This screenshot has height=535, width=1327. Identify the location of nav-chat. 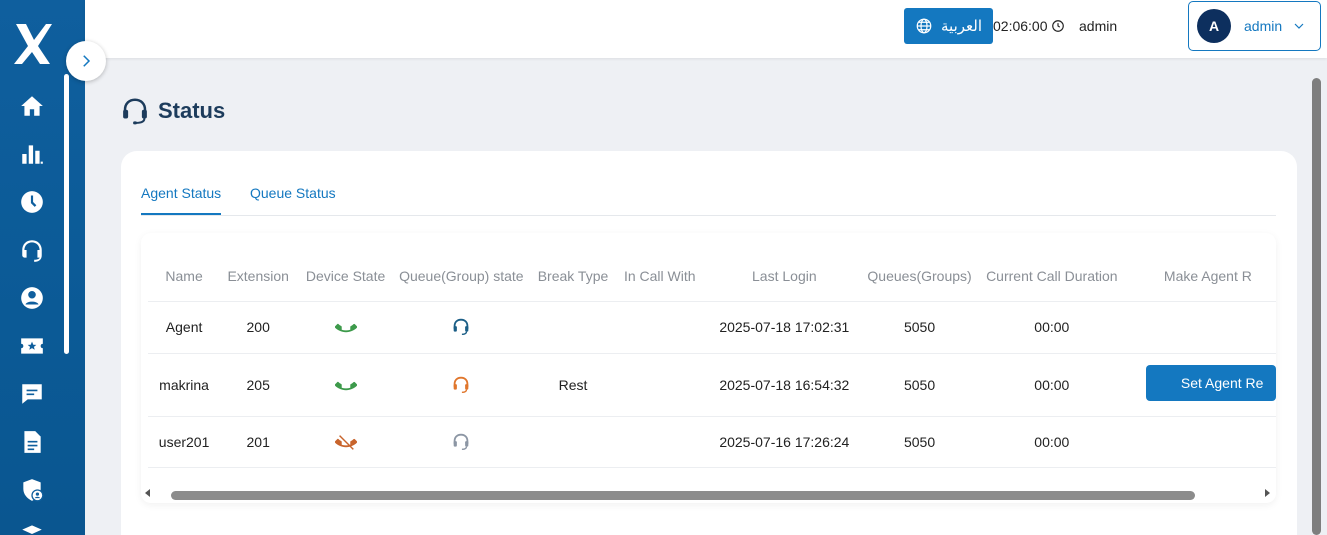
(32, 394).